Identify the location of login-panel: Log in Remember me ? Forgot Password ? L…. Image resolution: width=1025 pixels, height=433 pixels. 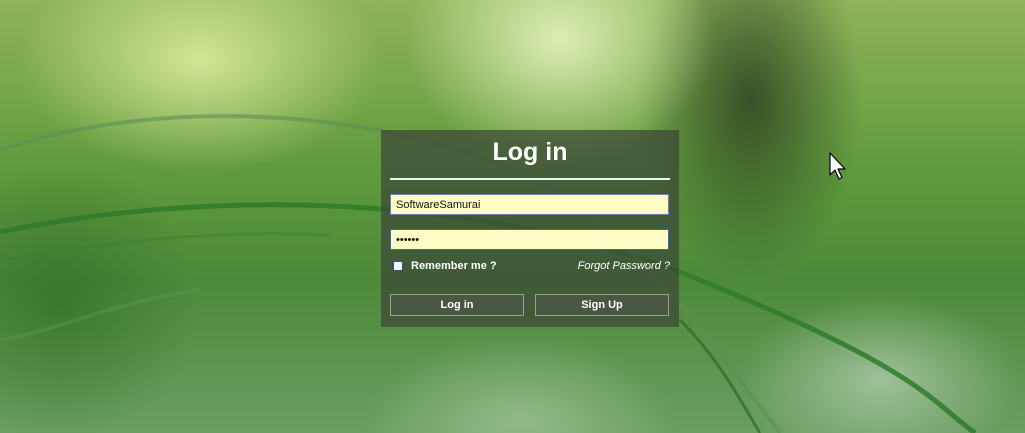
(530, 228).